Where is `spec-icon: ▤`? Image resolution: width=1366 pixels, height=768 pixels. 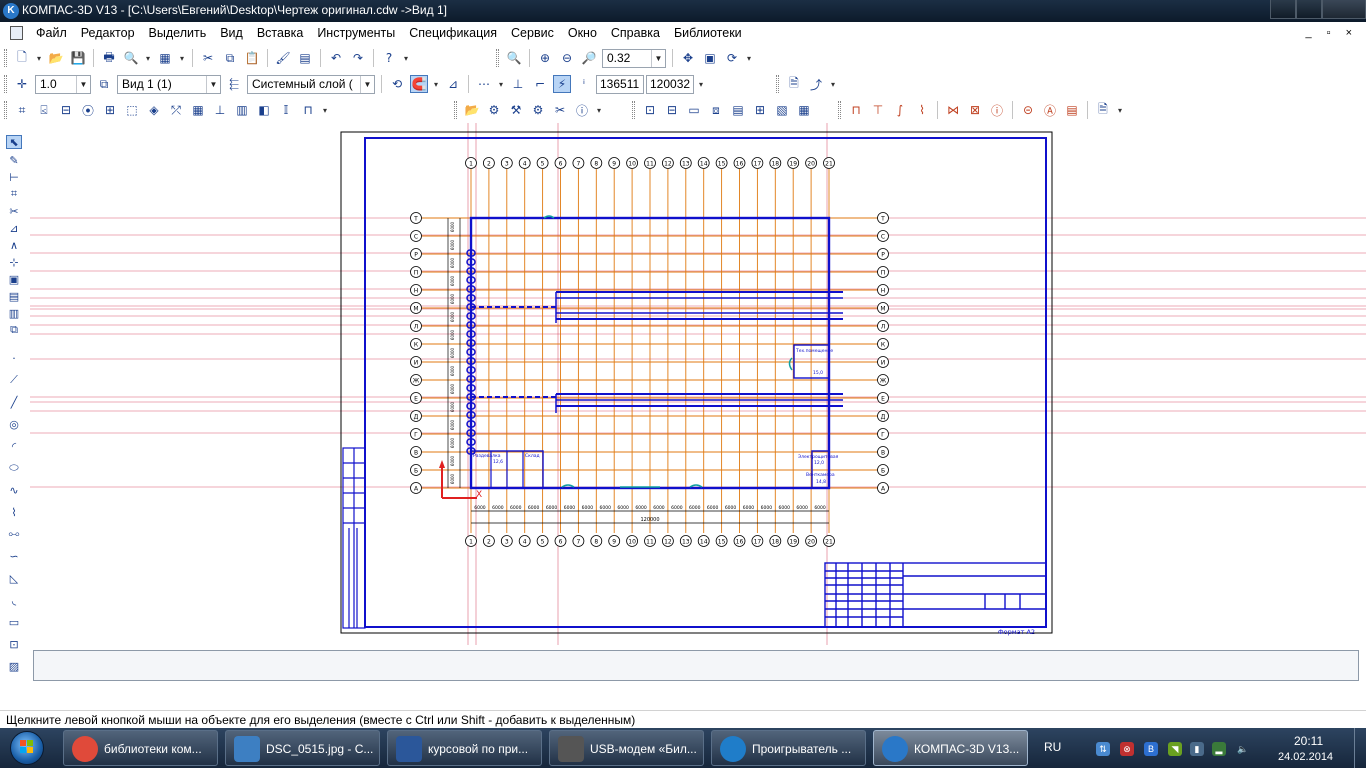 spec-icon: ▤ is located at coordinates (14, 296).